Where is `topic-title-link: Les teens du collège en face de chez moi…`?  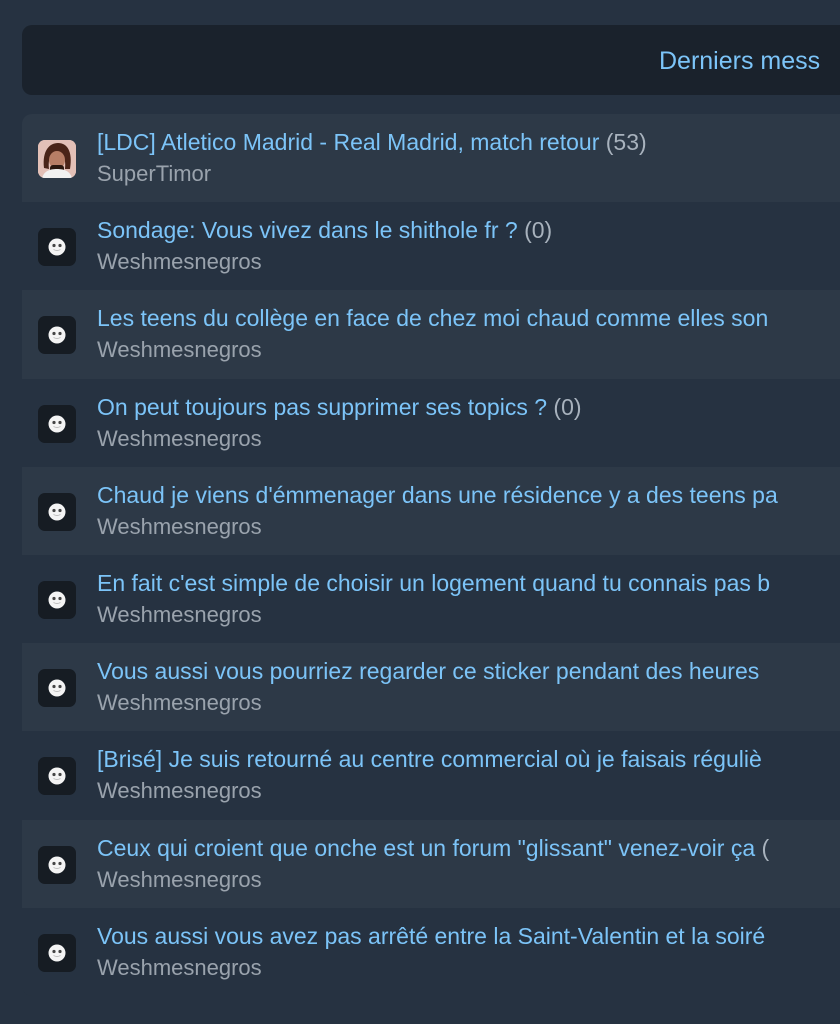
topic-title-link: Les teens du collège en face de chez moi… is located at coordinates (432, 318).